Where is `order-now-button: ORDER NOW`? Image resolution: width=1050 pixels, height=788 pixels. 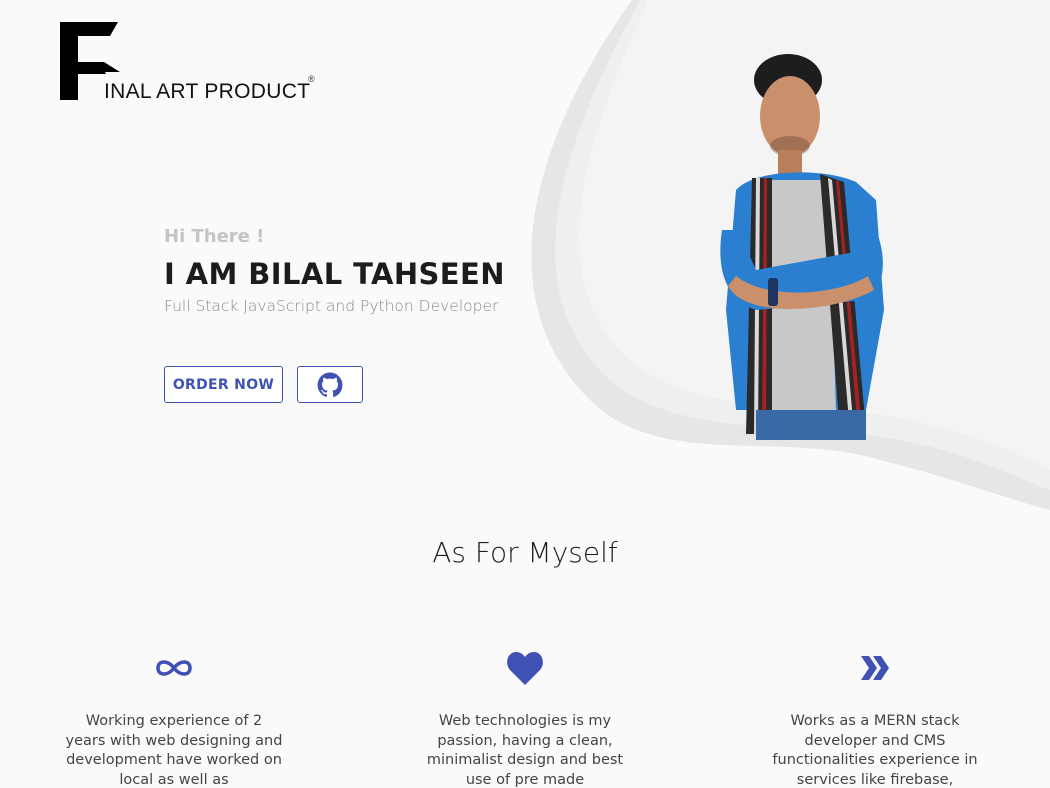 order-now-button: ORDER NOW is located at coordinates (223, 384).